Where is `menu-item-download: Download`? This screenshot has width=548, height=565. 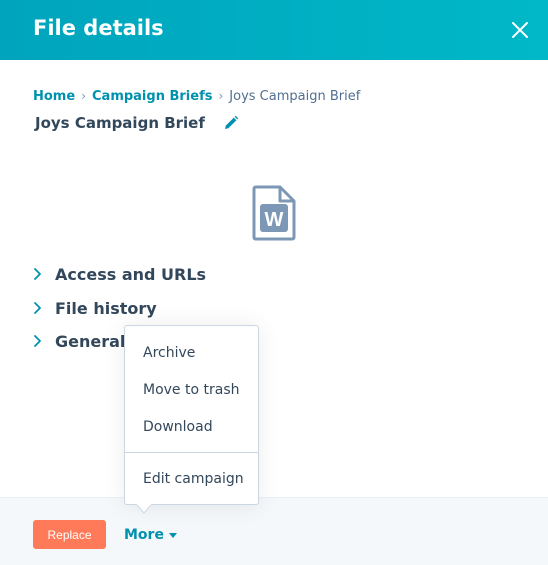
menu-item-download: Download is located at coordinates (191, 427).